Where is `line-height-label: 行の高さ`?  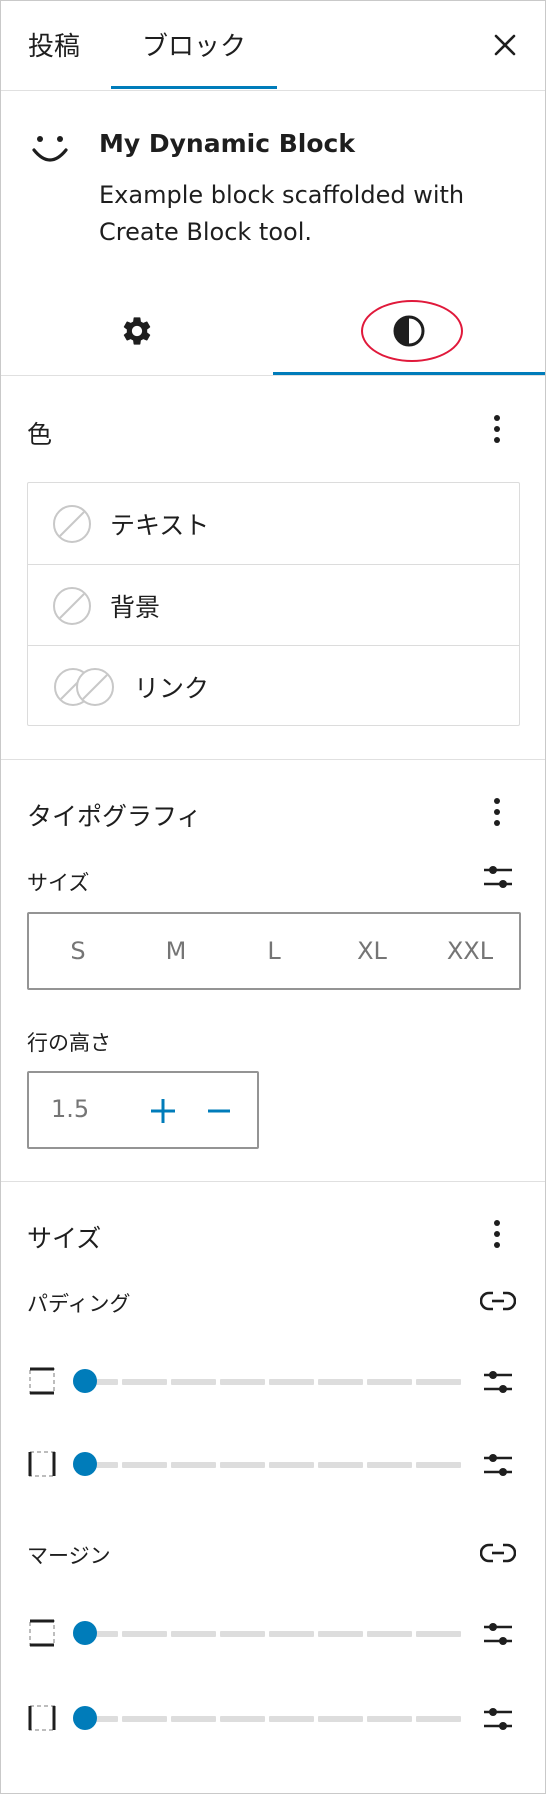 line-height-label: 行の高さ is located at coordinates (69, 1043).